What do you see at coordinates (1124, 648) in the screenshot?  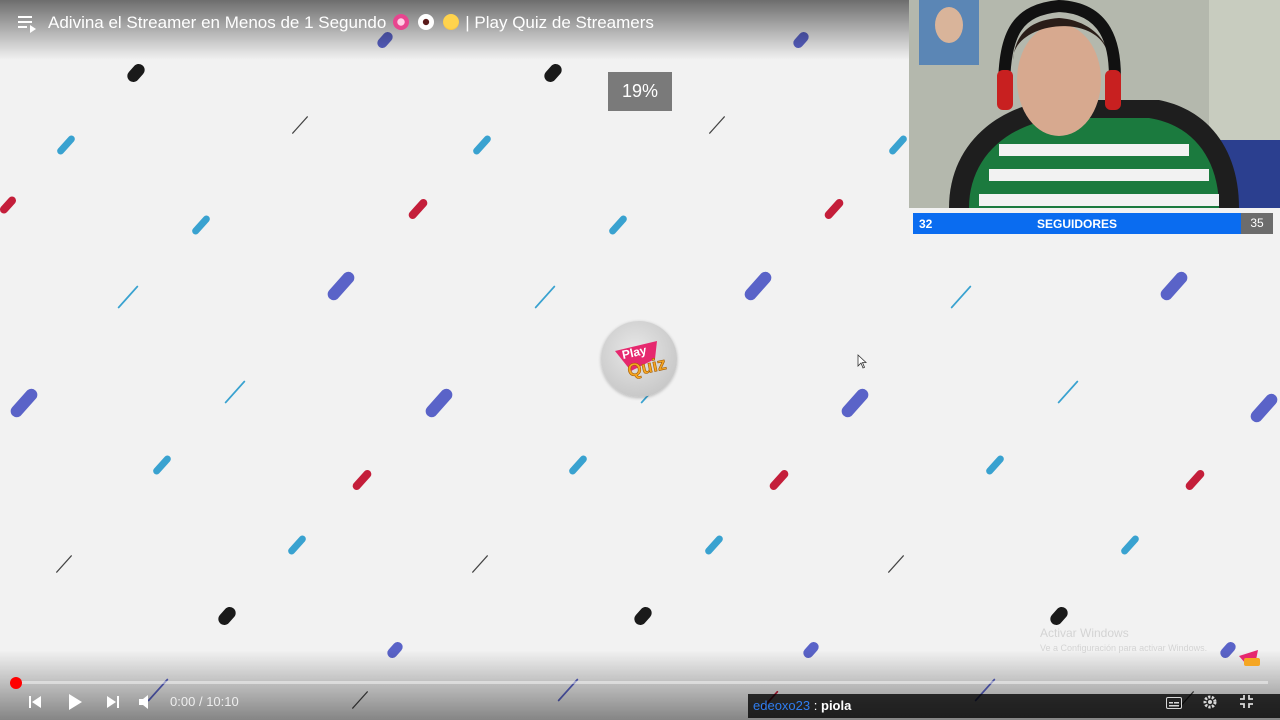 I see `watermark-subtitle: Ve a Configuración para activar Windows.` at bounding box center [1124, 648].